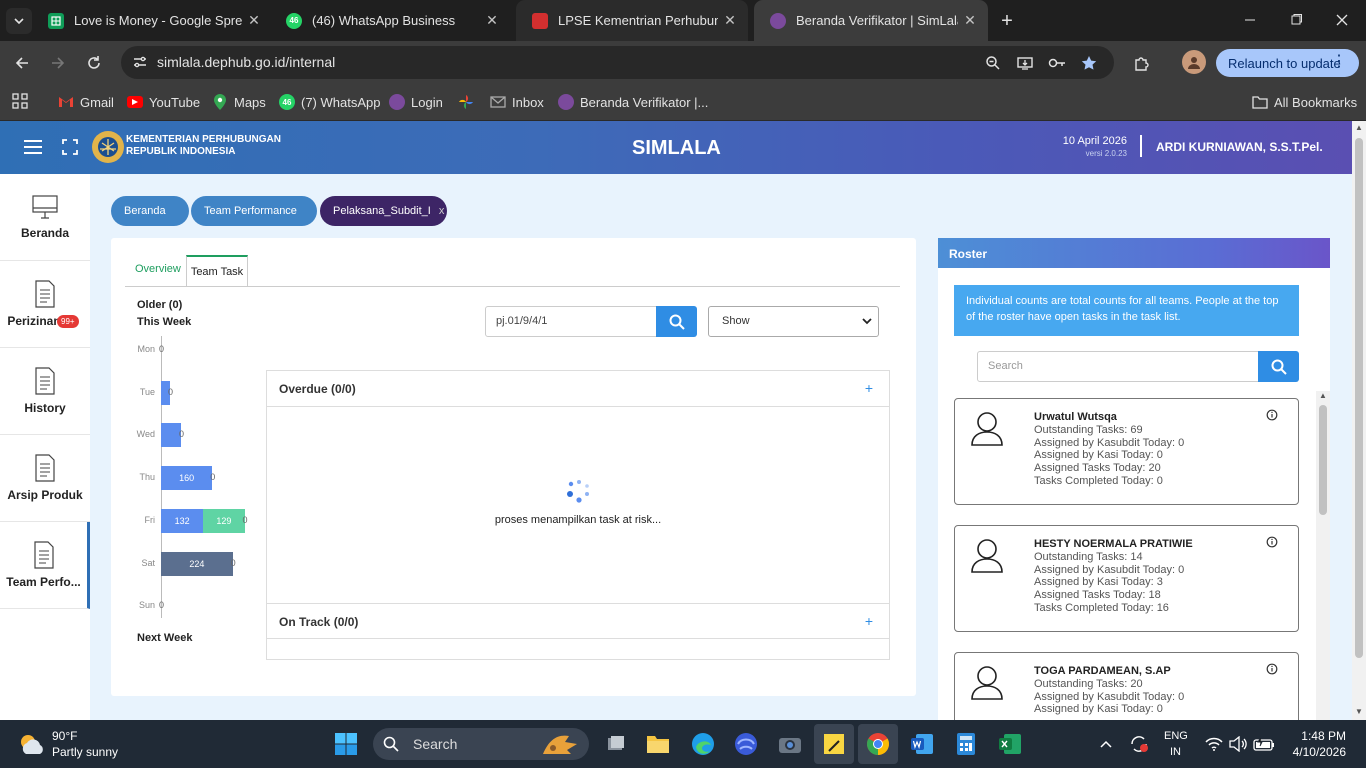 Image resolution: width=1366 pixels, height=768 pixels. What do you see at coordinates (1134, 253) in the screenshot?
I see `roster-header: Roster` at bounding box center [1134, 253].